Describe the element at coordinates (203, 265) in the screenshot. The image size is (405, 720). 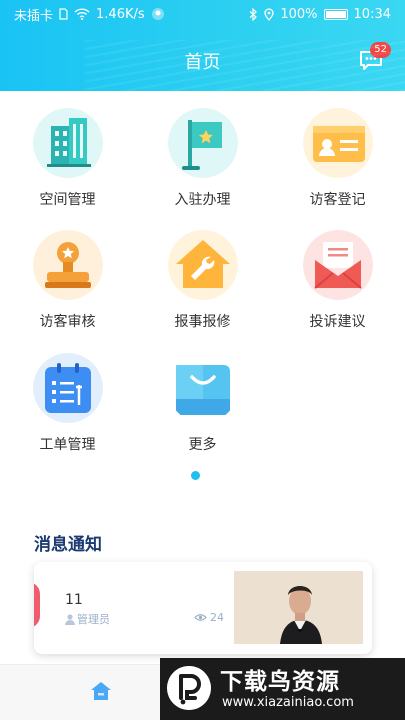
I see `wrench-house-icon` at that location.